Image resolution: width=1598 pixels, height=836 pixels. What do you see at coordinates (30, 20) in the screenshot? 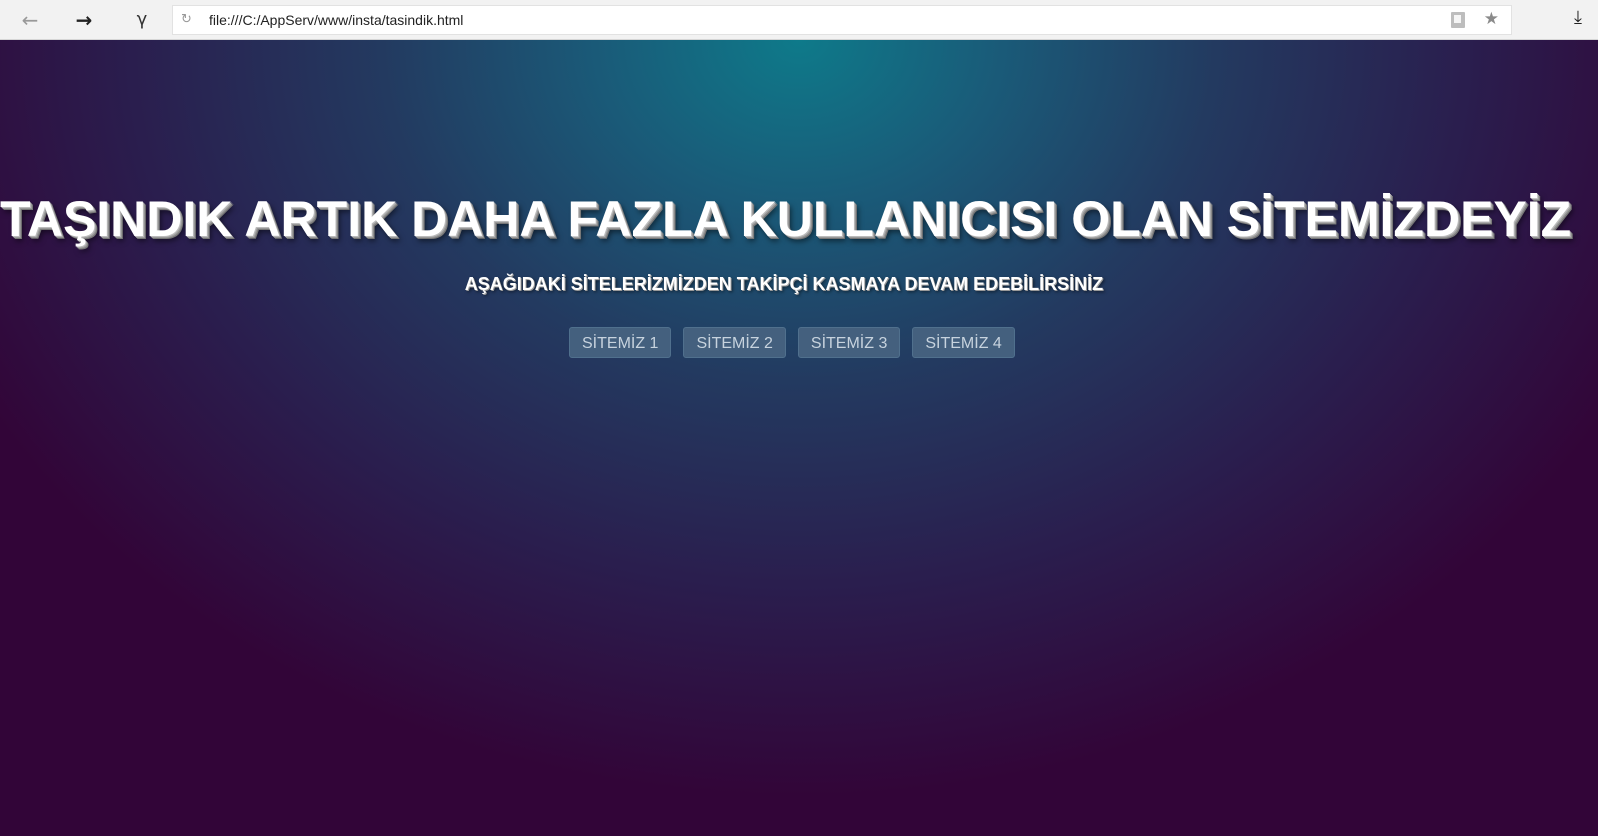
I see `back-arrow-icon: ←` at bounding box center [30, 20].